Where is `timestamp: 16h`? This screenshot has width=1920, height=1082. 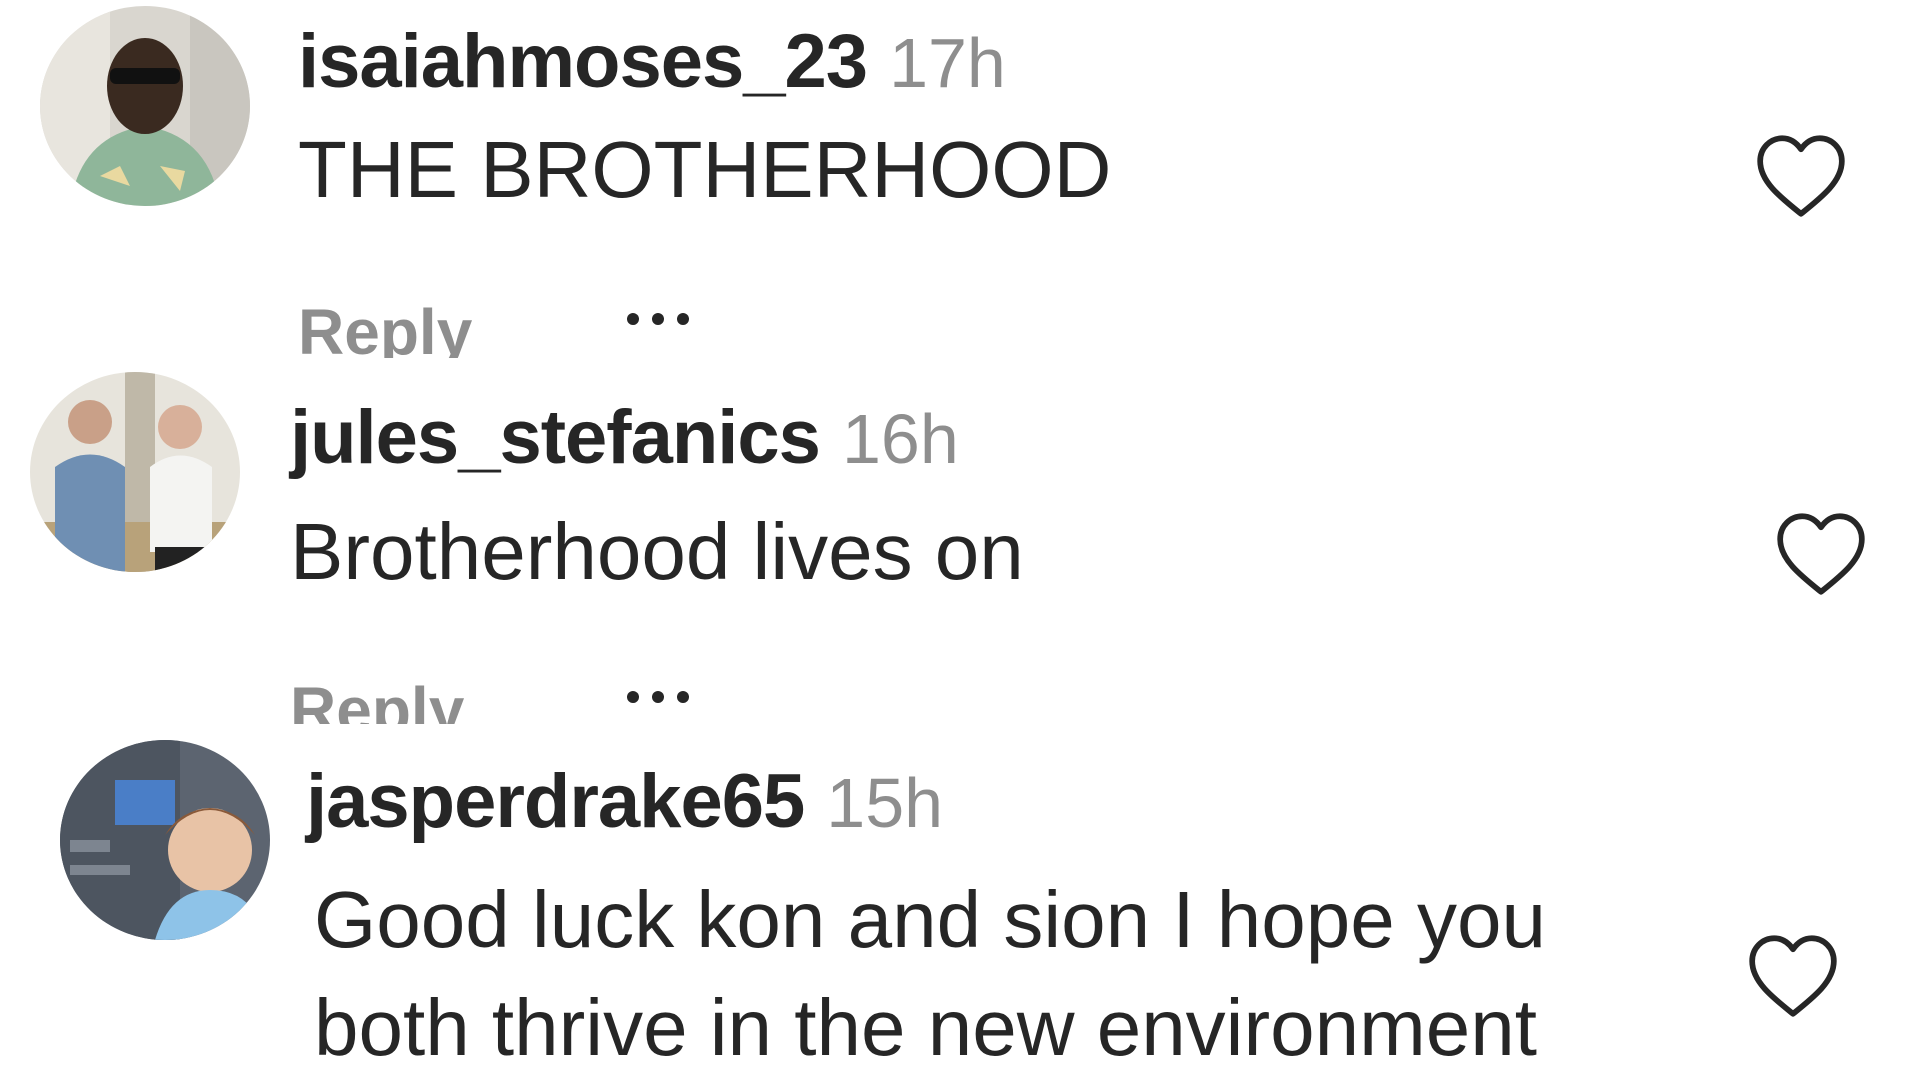
timestamp: 16h is located at coordinates (900, 439).